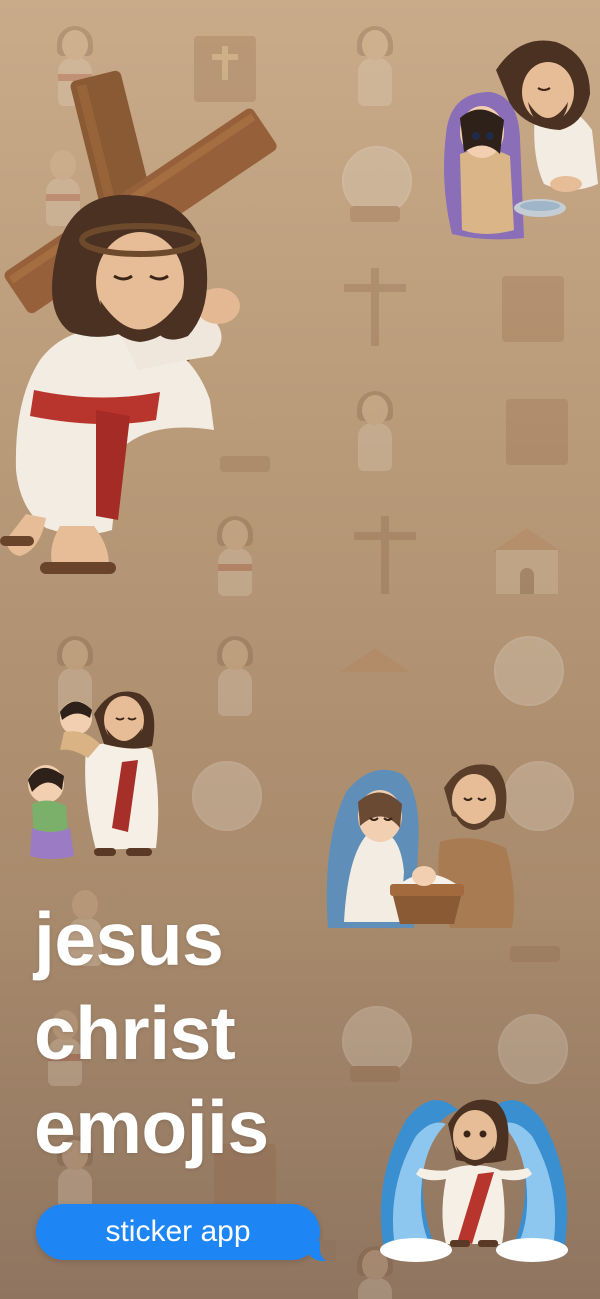 The height and width of the screenshot is (1299, 600). Describe the element at coordinates (375, 307) in the screenshot. I see `ghost-crucifix-icon` at that location.